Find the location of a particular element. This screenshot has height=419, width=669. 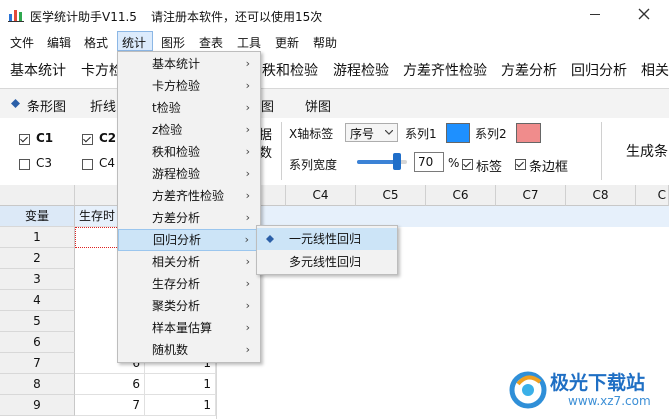

tab-regression: 回归分析 is located at coordinates (599, 70).